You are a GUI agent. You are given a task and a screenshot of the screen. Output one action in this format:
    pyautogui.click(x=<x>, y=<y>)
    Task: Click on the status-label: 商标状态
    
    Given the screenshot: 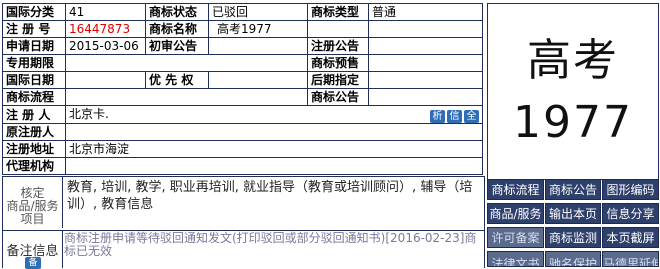 What is the action you would take?
    pyautogui.click(x=177, y=12)
    